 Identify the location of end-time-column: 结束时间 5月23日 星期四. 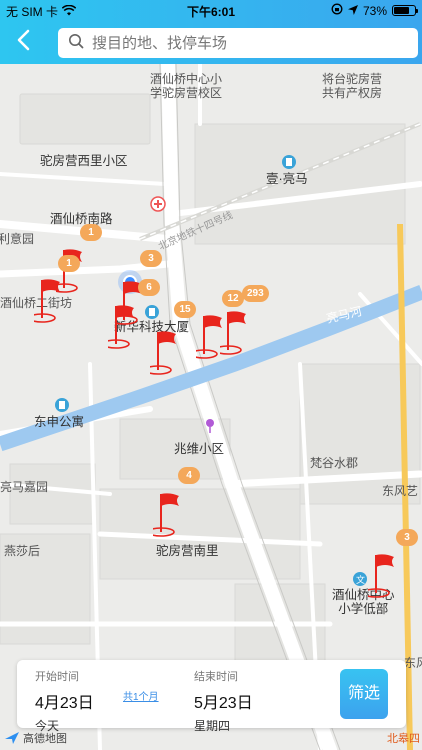
(223, 701).